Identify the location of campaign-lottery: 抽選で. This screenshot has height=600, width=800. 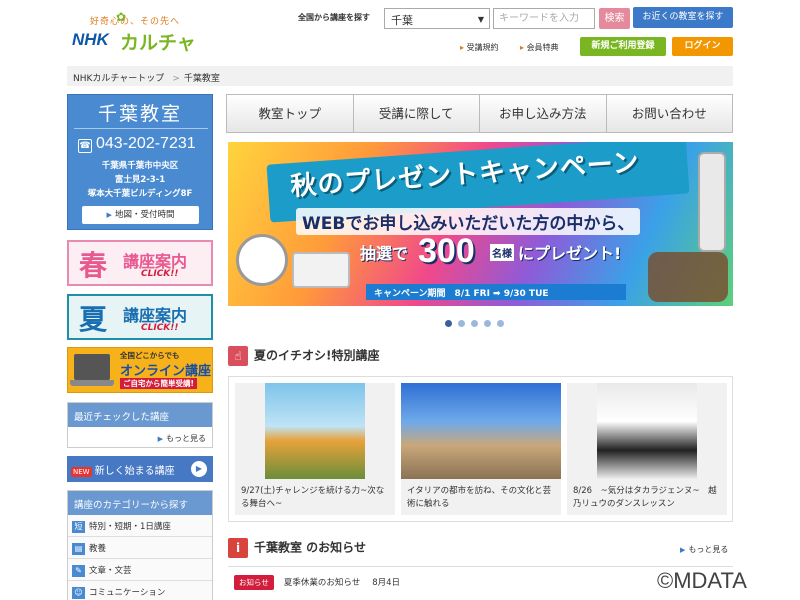
(384, 253).